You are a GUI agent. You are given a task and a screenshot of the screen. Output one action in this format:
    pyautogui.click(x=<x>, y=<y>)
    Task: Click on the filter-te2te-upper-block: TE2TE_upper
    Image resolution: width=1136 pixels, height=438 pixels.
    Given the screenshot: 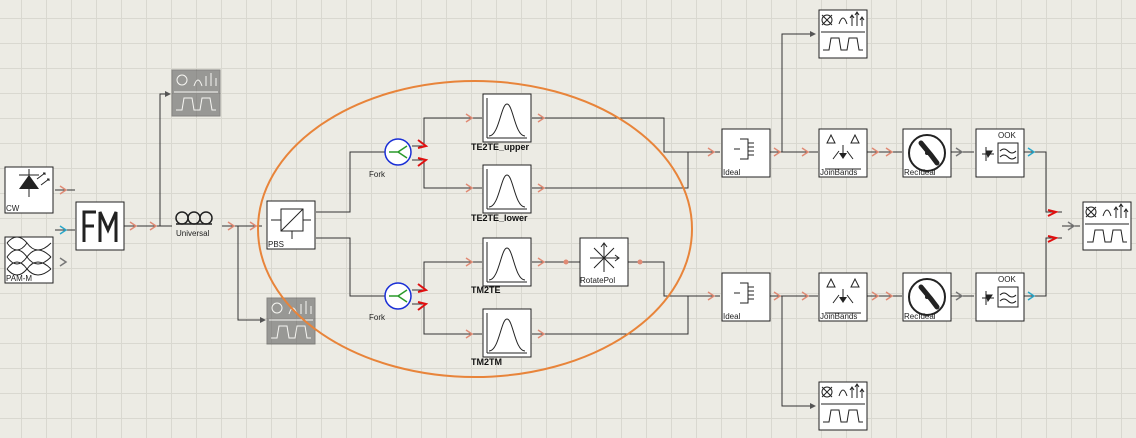 What is the action you would take?
    pyautogui.click(x=501, y=122)
    